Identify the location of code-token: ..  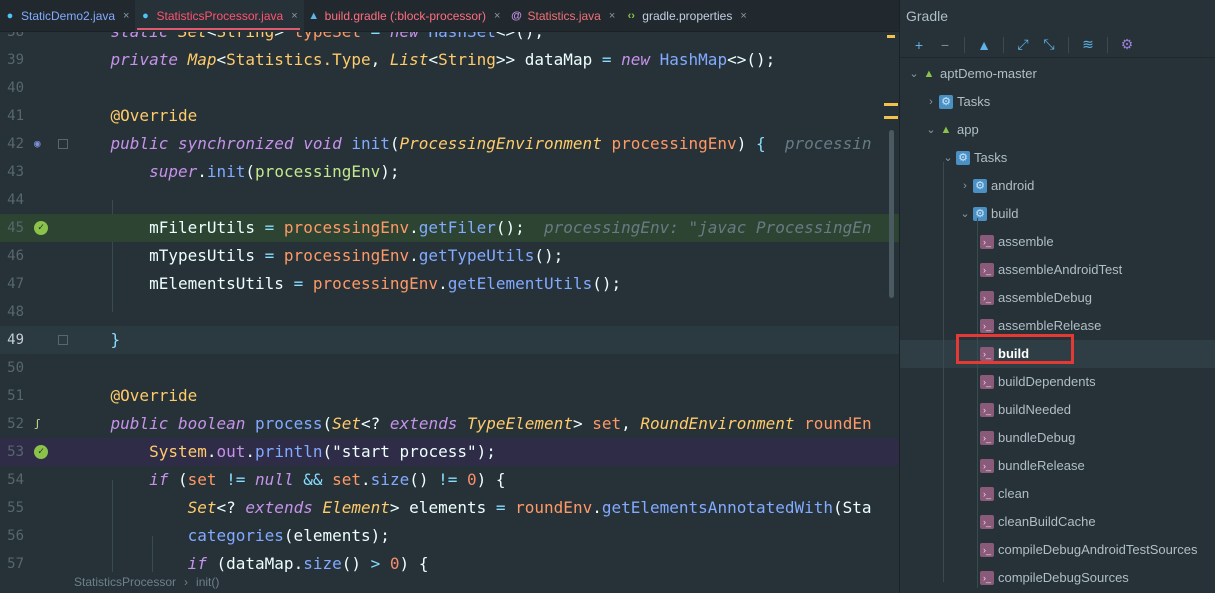
(597, 507).